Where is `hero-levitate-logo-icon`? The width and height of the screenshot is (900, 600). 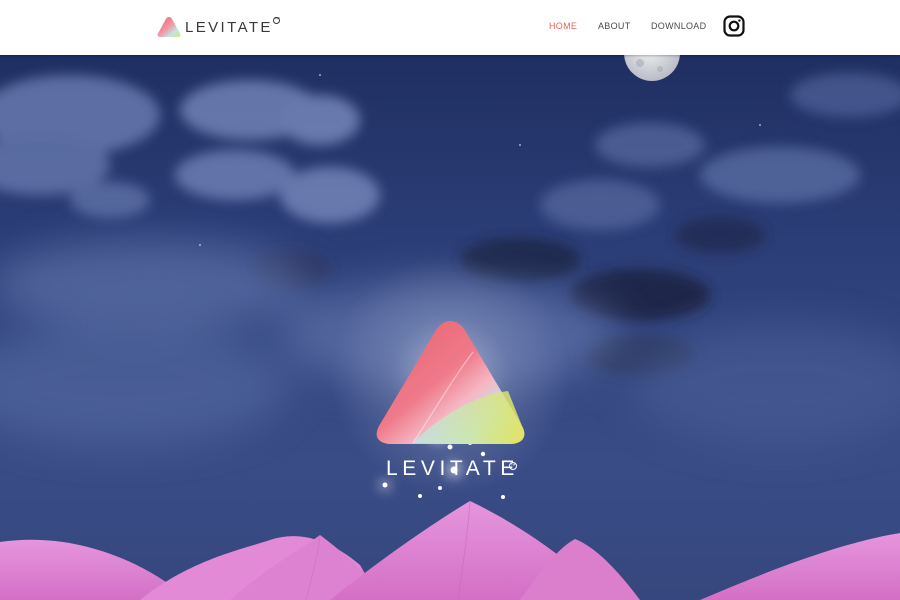 hero-levitate-logo-icon is located at coordinates (450, 382).